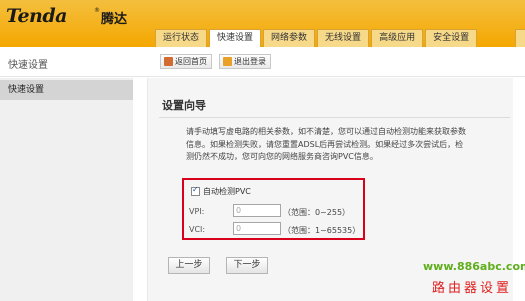 The height and width of the screenshot is (301, 525). What do you see at coordinates (334, 117) in the screenshot?
I see `title-divider` at bounding box center [334, 117].